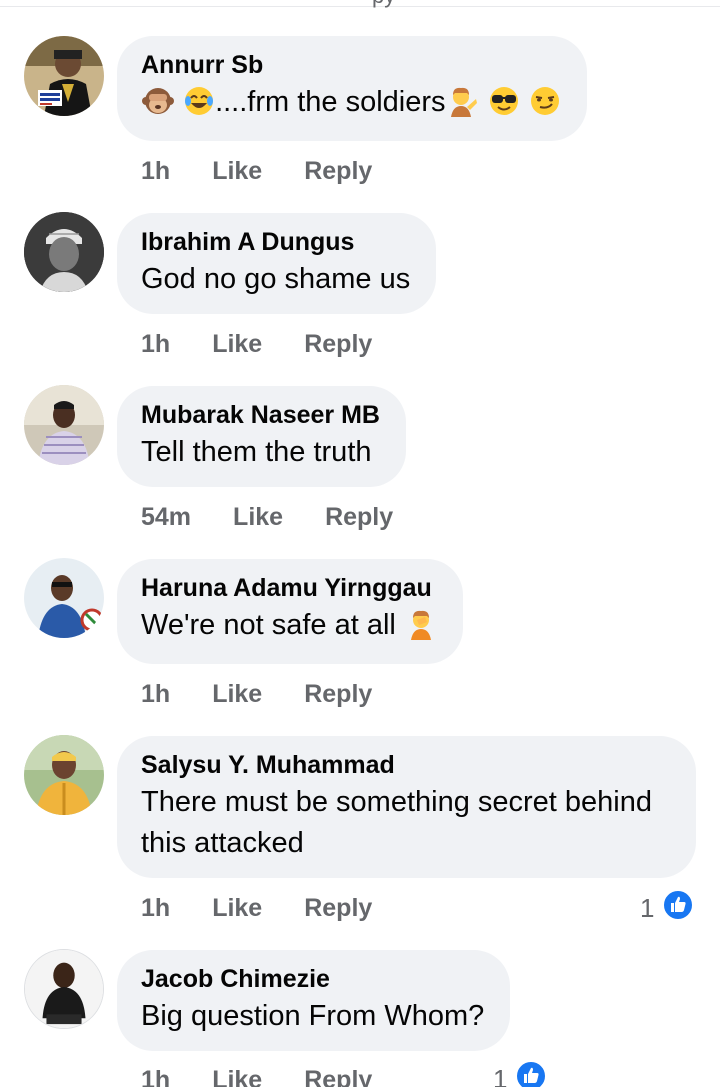 The image size is (720, 1087). Describe the element at coordinates (158, 107) in the screenshot. I see `monkey-see-no-evil-icon` at that location.